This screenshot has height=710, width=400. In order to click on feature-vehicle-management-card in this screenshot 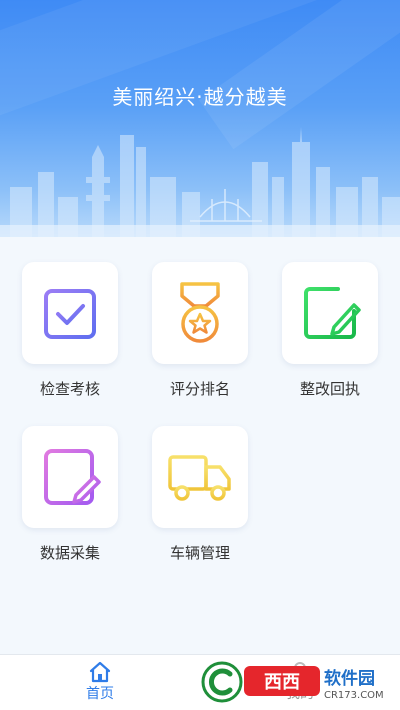, I will do `click(200, 477)`.